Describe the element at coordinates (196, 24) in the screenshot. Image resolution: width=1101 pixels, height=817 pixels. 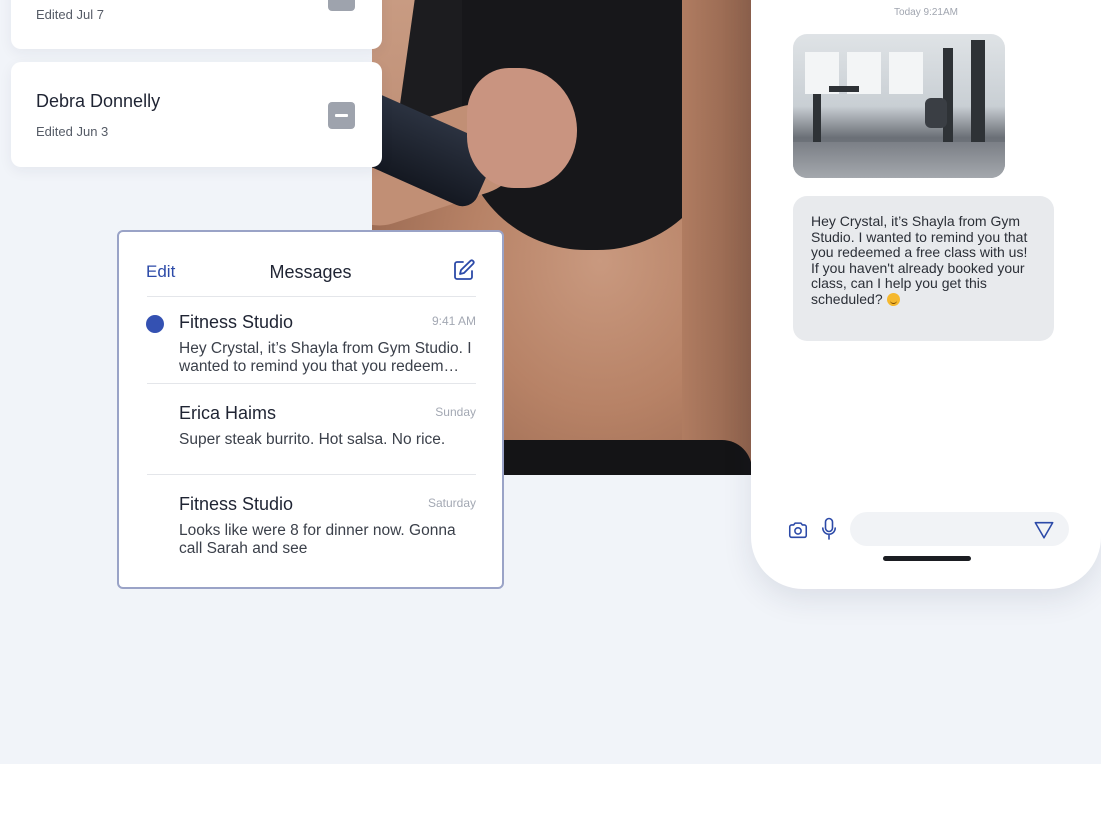
I see `note-card: Edited Jul 7` at that location.